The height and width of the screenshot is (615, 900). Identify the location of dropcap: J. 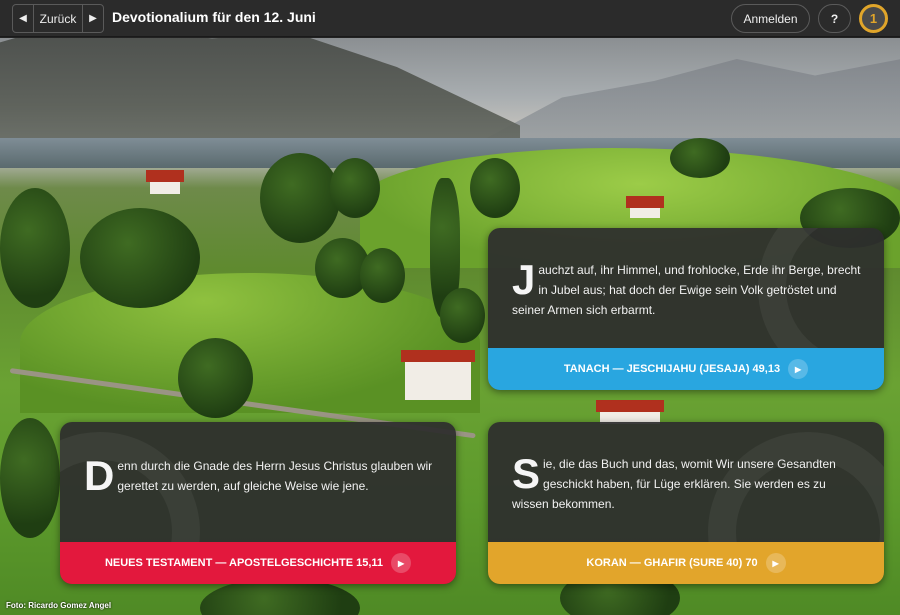
(524, 279).